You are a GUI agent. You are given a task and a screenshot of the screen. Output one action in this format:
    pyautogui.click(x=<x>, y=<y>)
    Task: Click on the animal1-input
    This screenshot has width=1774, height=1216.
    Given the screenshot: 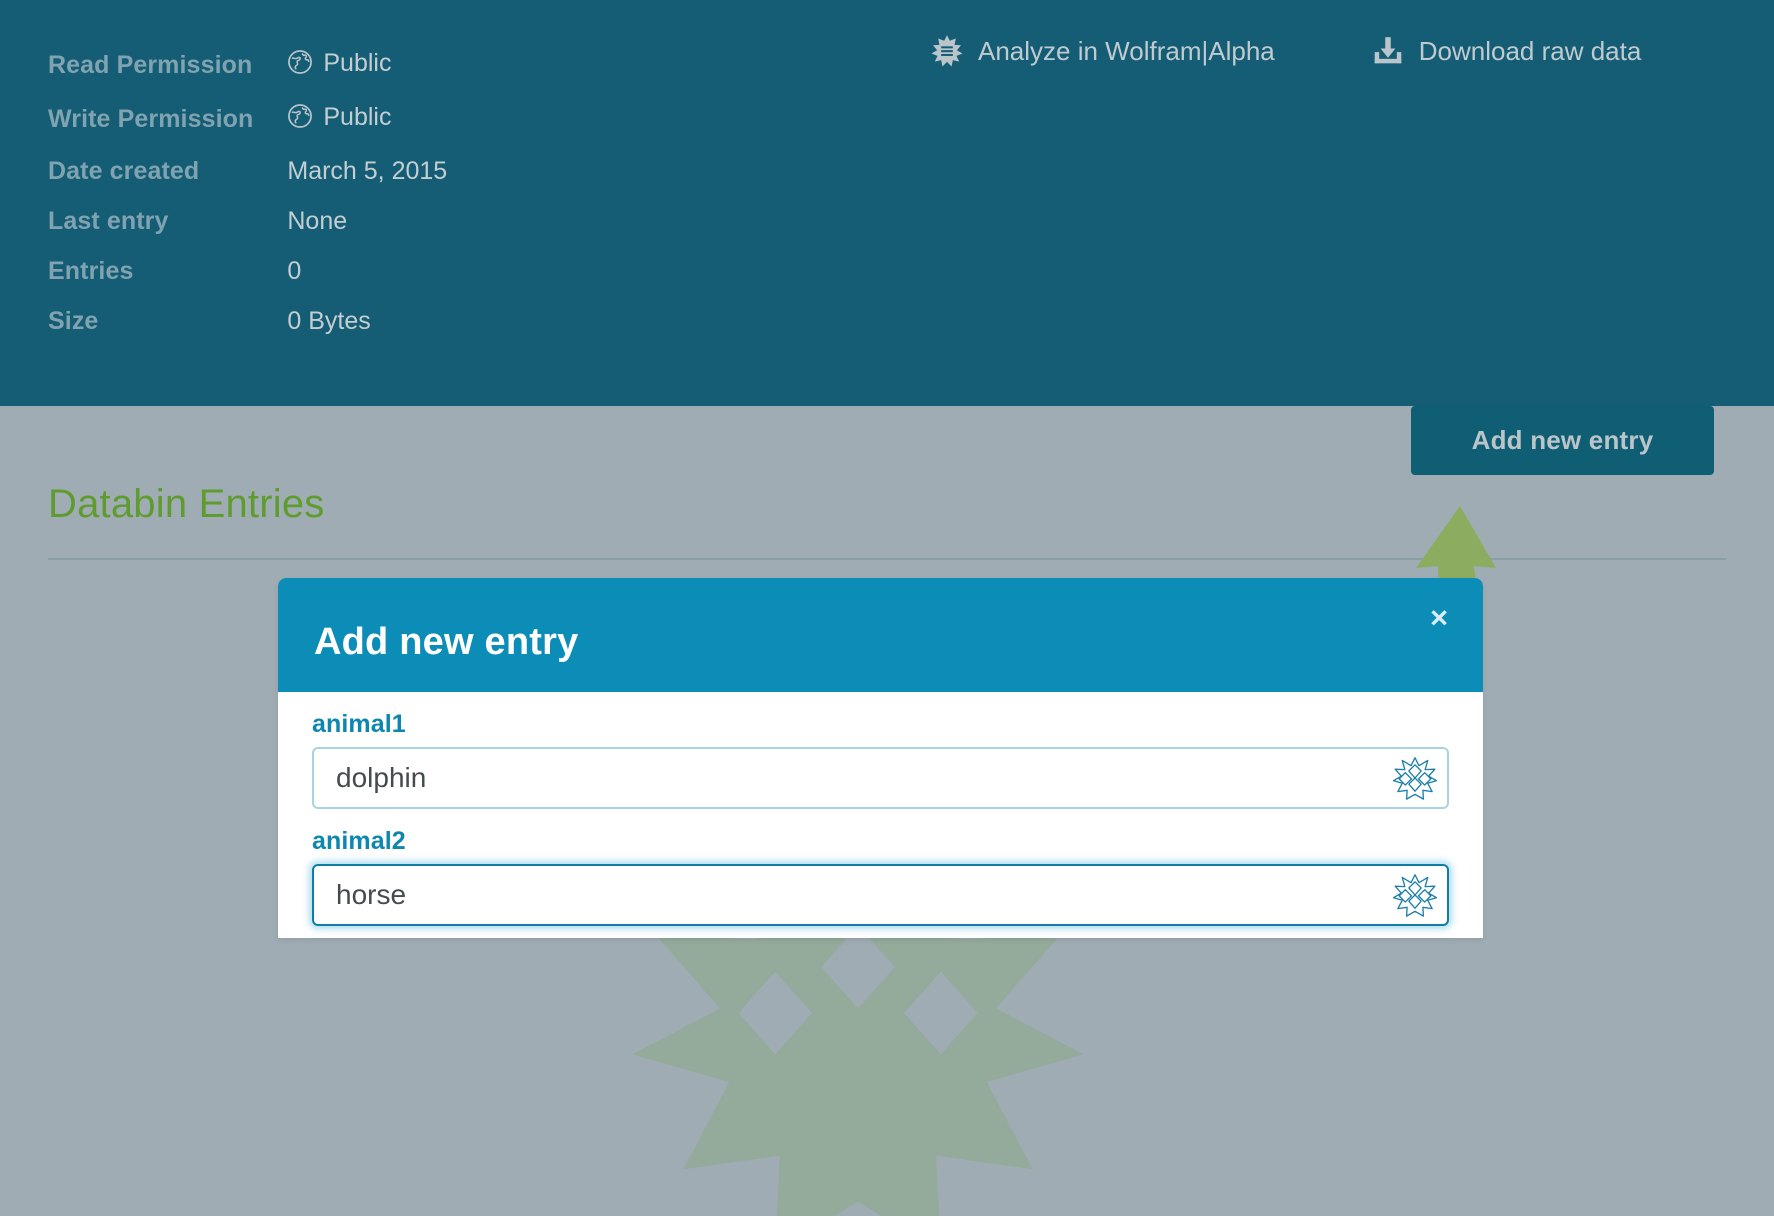 What is the action you would take?
    pyautogui.click(x=880, y=778)
    